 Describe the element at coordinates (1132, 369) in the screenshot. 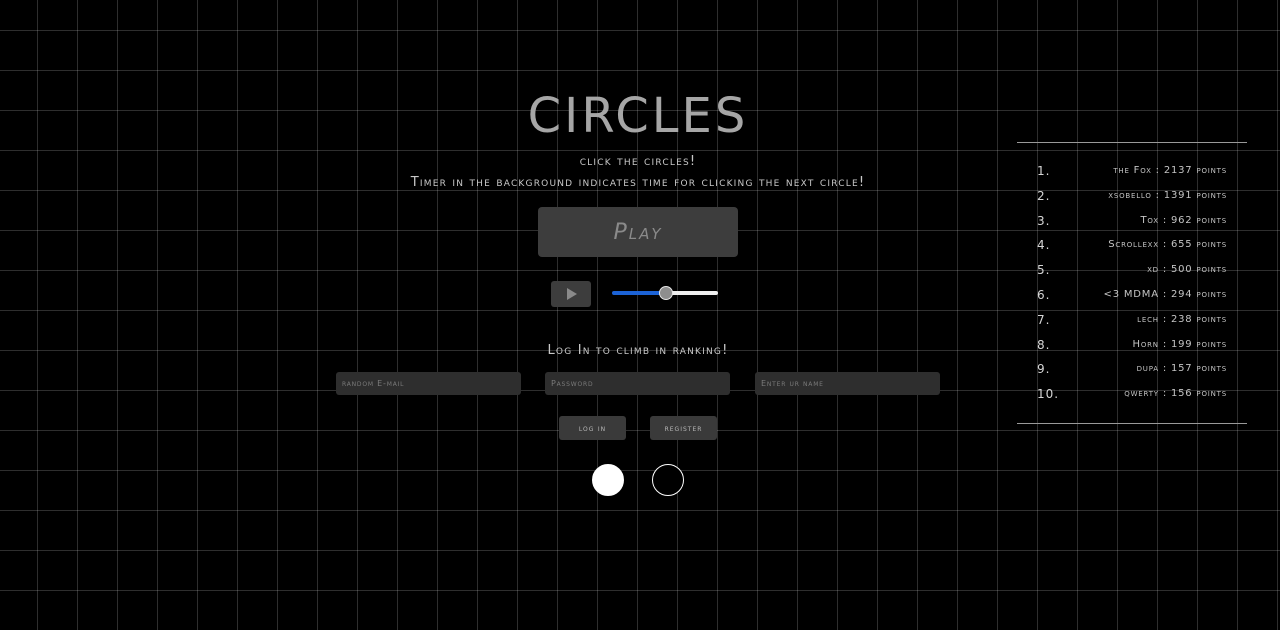

I see `ranking-row: 9. dupa : 157 points` at that location.